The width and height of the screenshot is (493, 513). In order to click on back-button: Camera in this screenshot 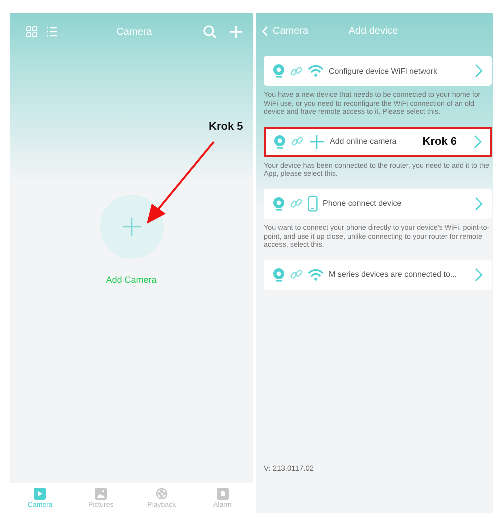, I will do `click(285, 31)`.